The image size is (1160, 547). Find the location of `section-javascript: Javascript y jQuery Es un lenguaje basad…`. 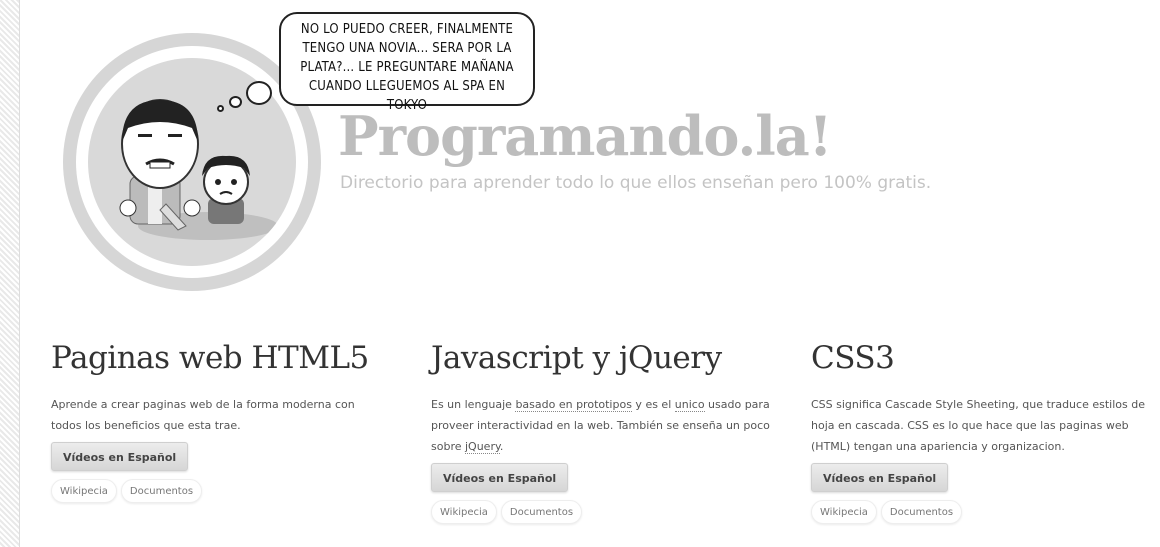

section-javascript: Javascript y jQuery Es un lenguaje basad… is located at coordinates (600, 432).